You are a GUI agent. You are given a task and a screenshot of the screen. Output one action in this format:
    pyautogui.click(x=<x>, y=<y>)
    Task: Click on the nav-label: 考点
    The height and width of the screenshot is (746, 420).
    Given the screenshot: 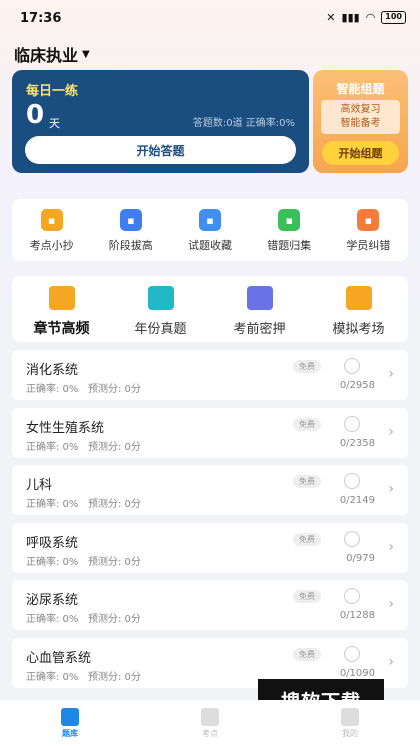 What is the action you would take?
    pyautogui.click(x=210, y=733)
    